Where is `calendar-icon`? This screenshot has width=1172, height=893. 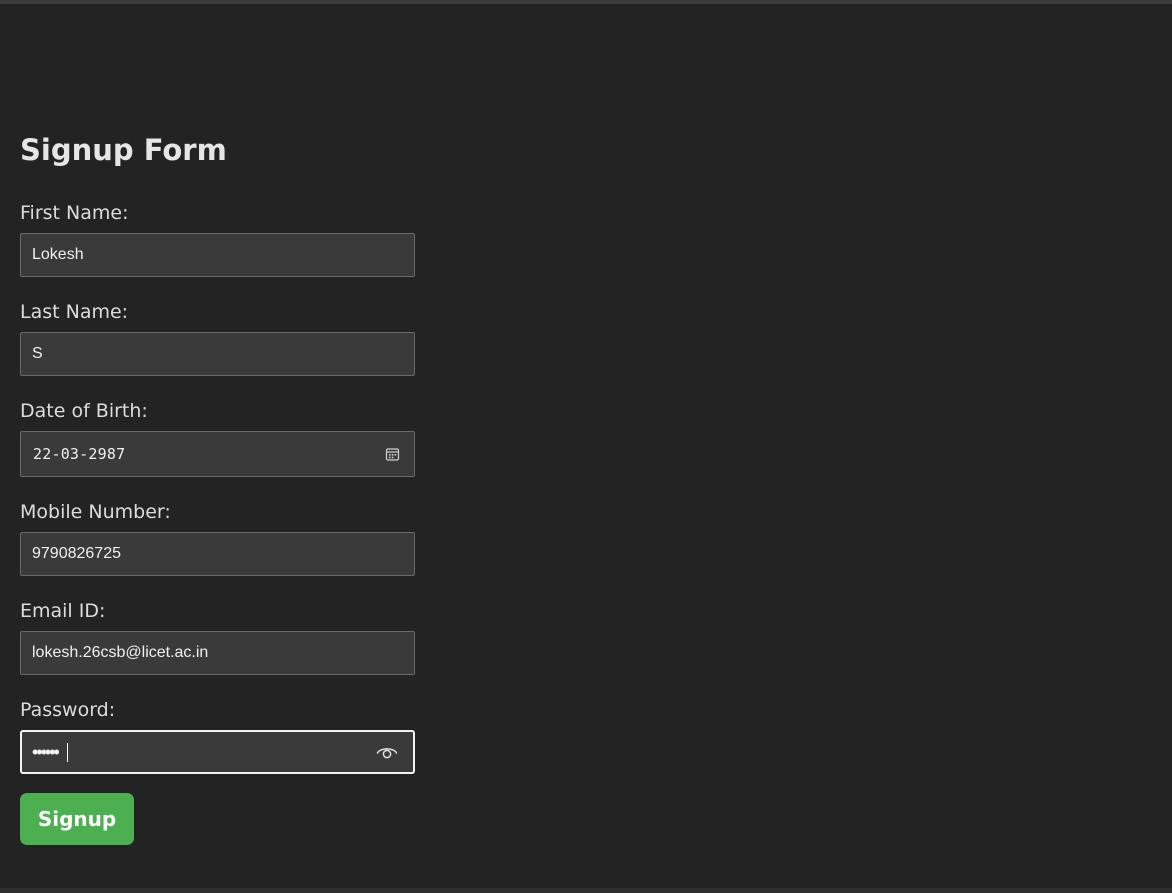
calendar-icon is located at coordinates (392, 454).